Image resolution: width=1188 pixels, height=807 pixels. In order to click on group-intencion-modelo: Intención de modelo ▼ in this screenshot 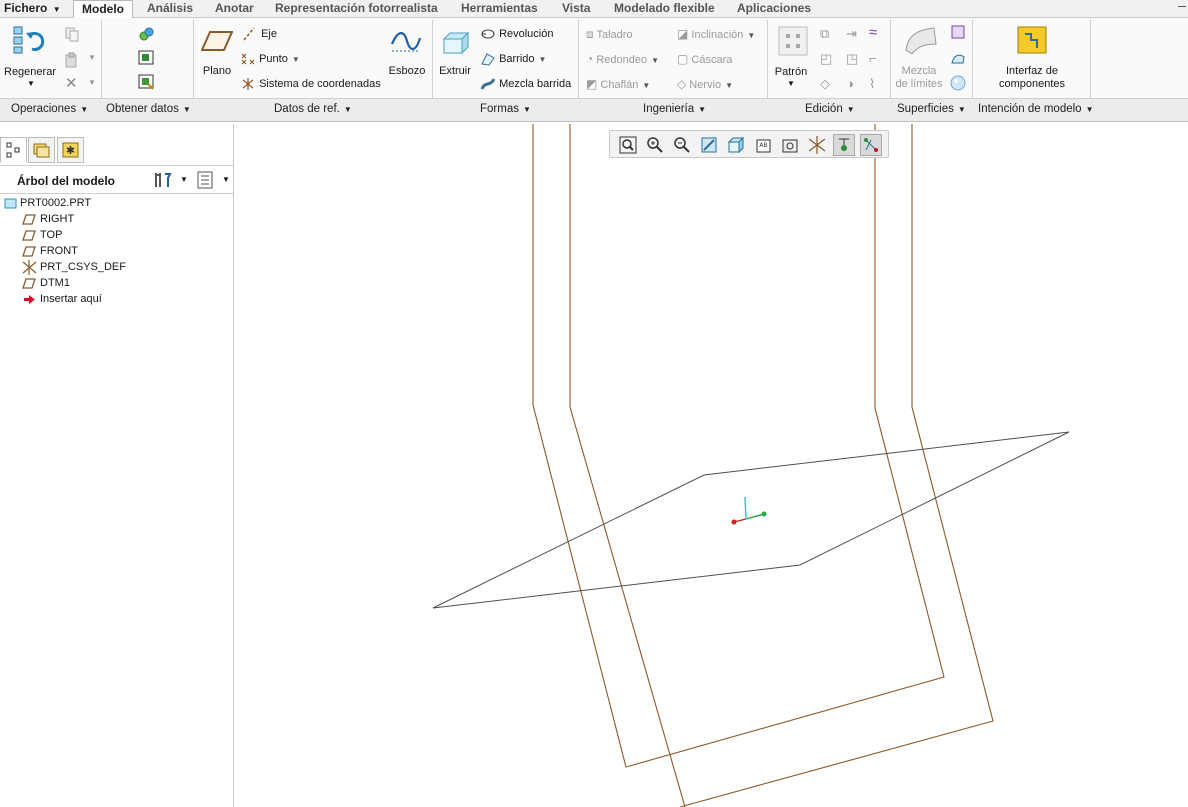, I will do `click(1036, 109)`.